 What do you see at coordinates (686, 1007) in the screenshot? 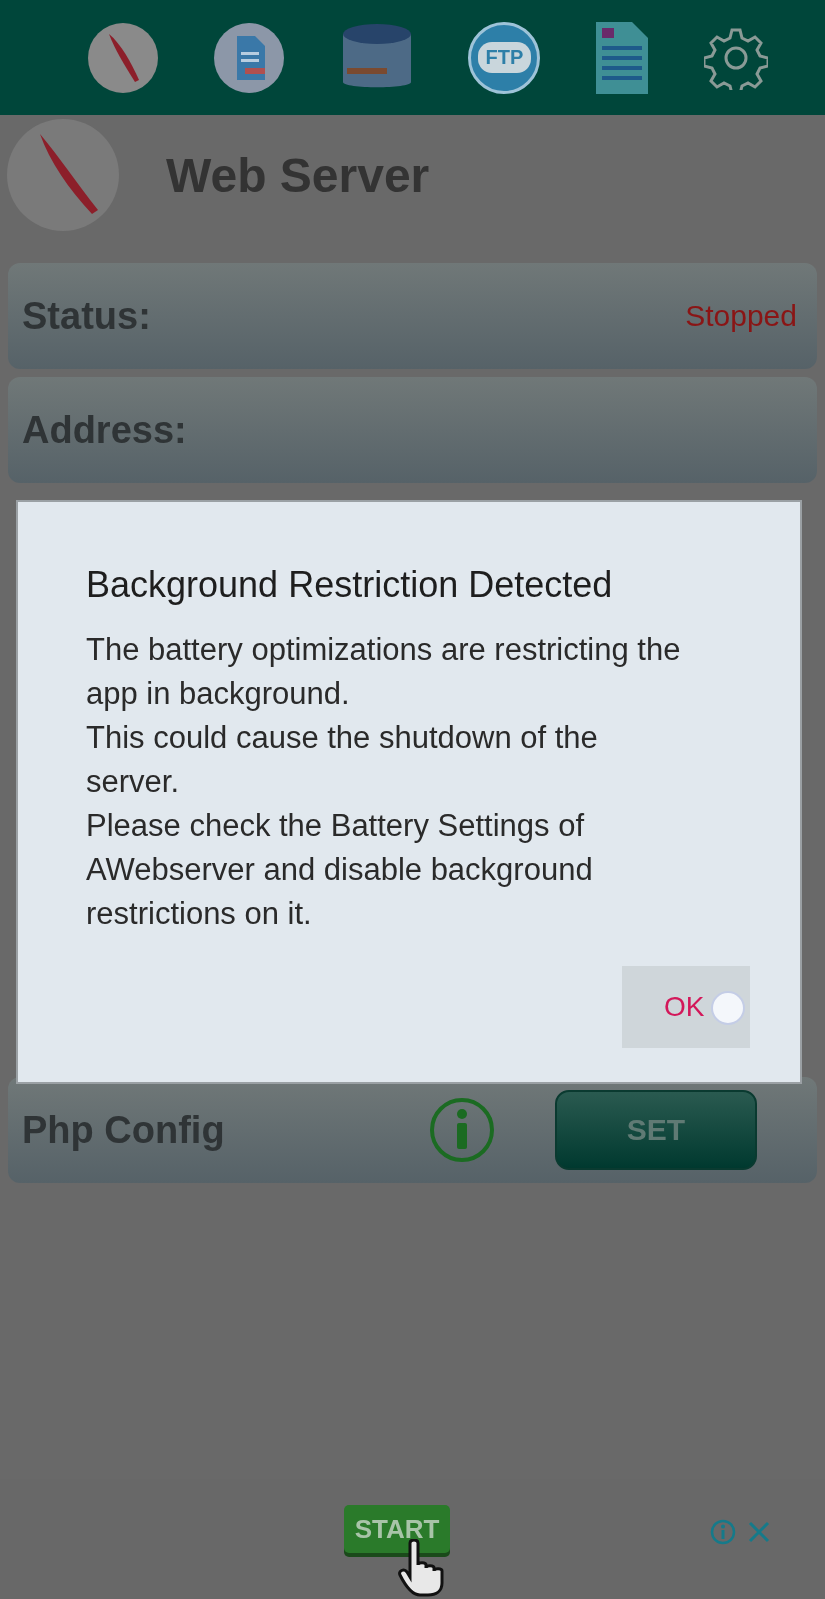
I see `ok-button: OK` at bounding box center [686, 1007].